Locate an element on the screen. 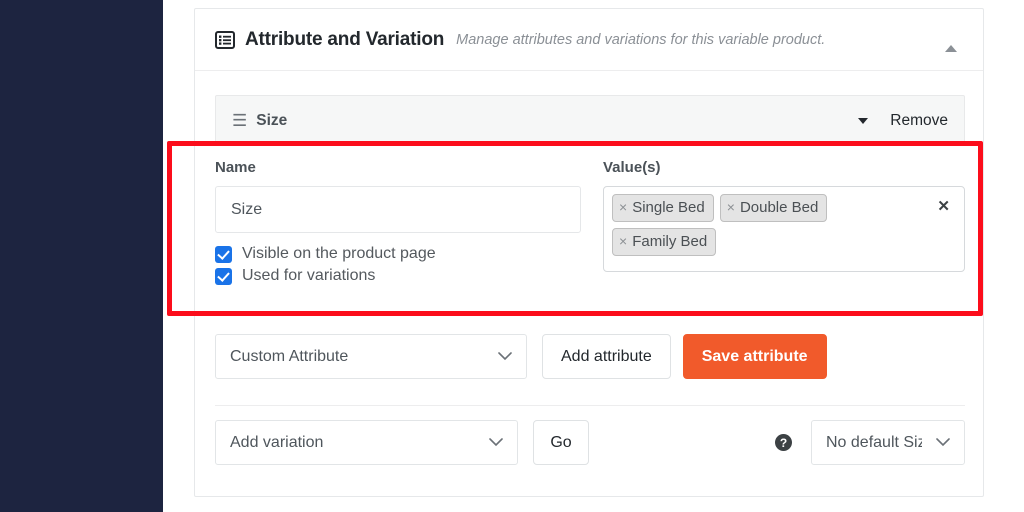 This screenshot has width=1024, height=512. default-size-value: No default Size is located at coordinates (874, 442).